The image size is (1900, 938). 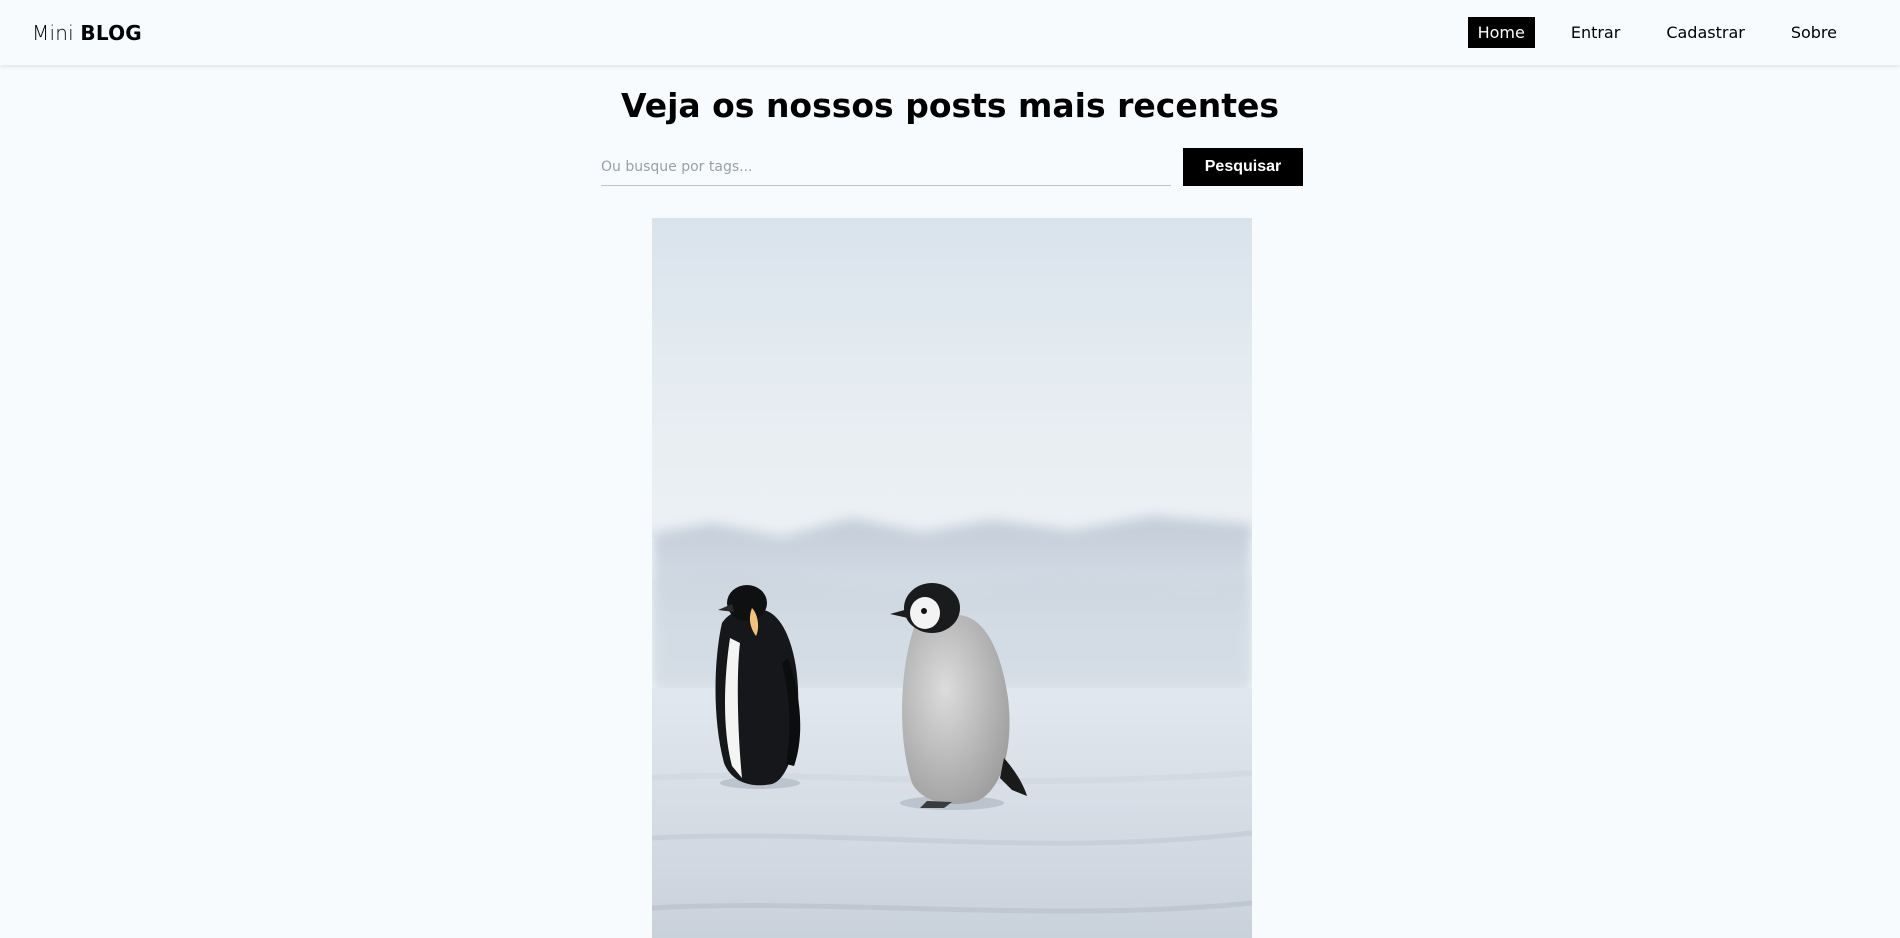 What do you see at coordinates (1814, 32) in the screenshot?
I see `nav-link-sobre: Sobre` at bounding box center [1814, 32].